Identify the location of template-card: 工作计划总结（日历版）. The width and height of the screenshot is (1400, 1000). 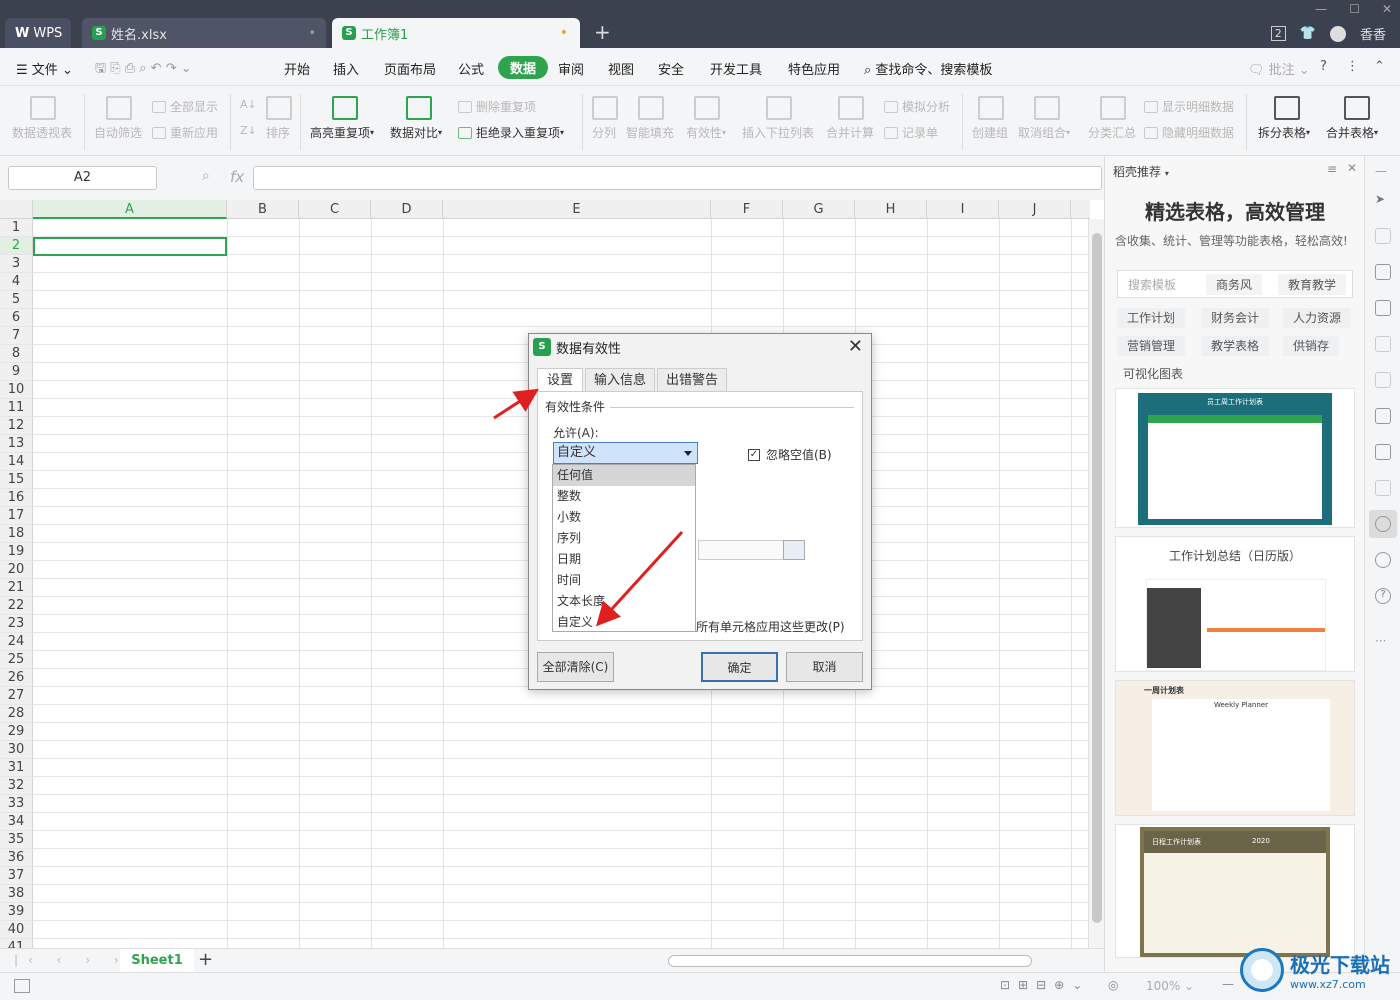
(1235, 604).